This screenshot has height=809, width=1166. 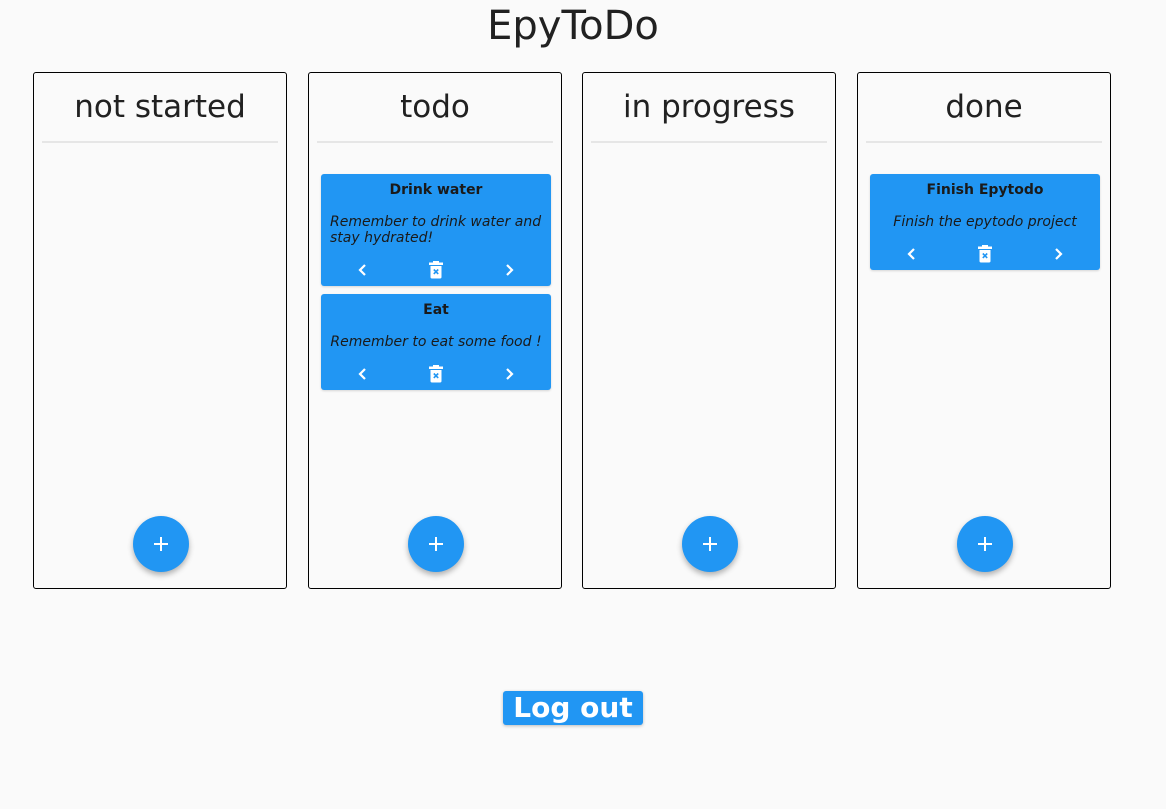 I want to click on task-description: Remember to eat some food !, so click(x=436, y=342).